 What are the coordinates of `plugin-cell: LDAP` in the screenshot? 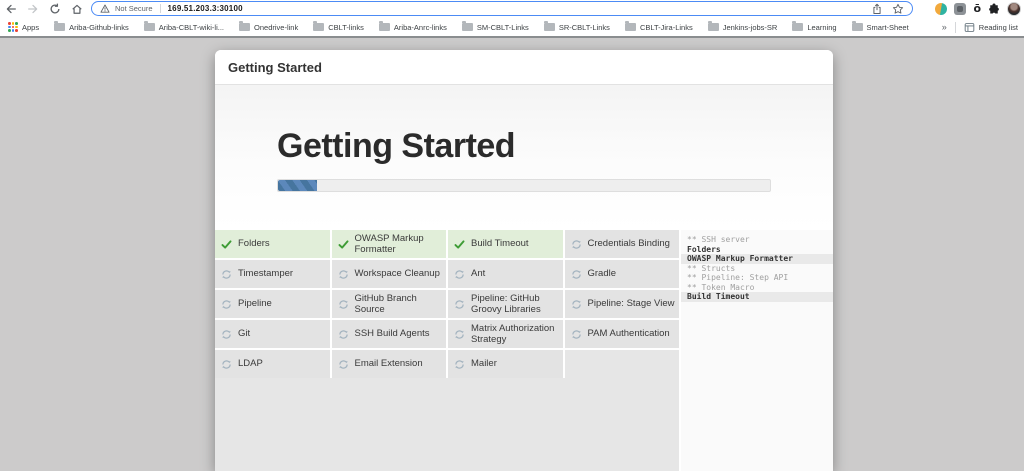 It's located at (272, 364).